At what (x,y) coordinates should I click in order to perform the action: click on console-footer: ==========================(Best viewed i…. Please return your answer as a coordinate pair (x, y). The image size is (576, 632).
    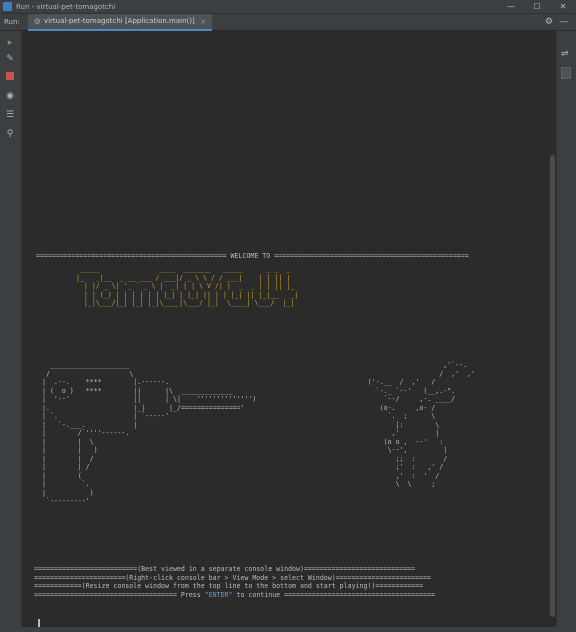
    Looking at the image, I should click on (234, 582).